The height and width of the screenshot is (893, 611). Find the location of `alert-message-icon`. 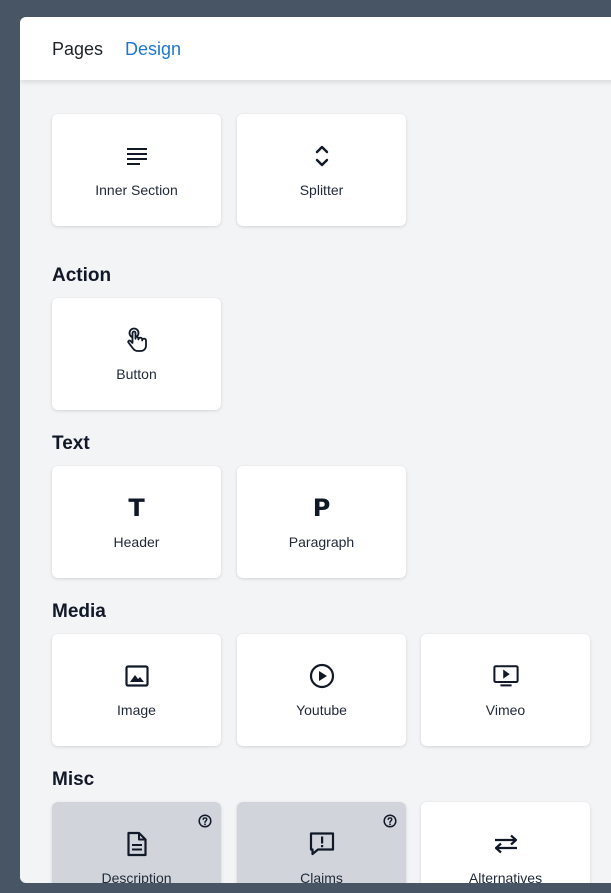

alert-message-icon is located at coordinates (322, 844).